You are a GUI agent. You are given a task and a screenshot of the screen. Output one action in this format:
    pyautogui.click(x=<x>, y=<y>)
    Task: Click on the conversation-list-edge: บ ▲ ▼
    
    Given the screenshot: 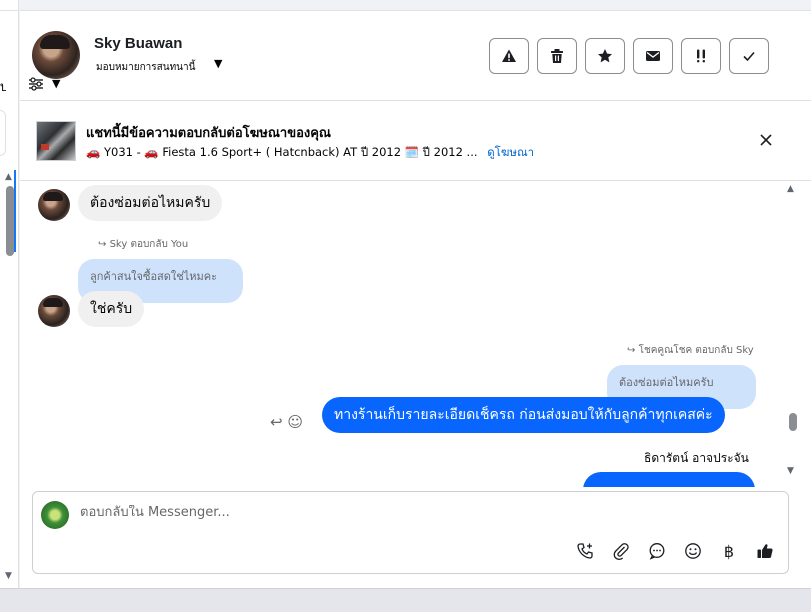 What is the action you would take?
    pyautogui.click(x=9, y=294)
    